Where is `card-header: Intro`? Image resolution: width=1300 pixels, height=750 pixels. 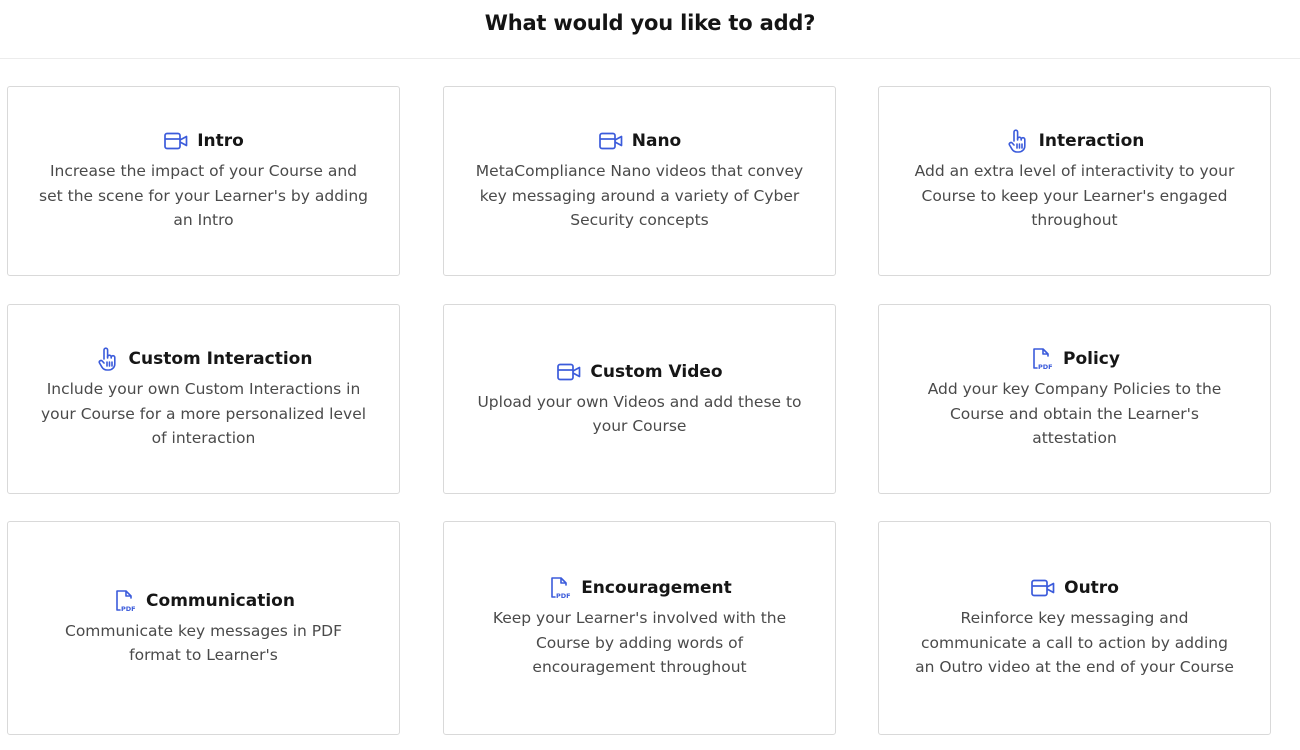
card-header: Intro is located at coordinates (203, 141).